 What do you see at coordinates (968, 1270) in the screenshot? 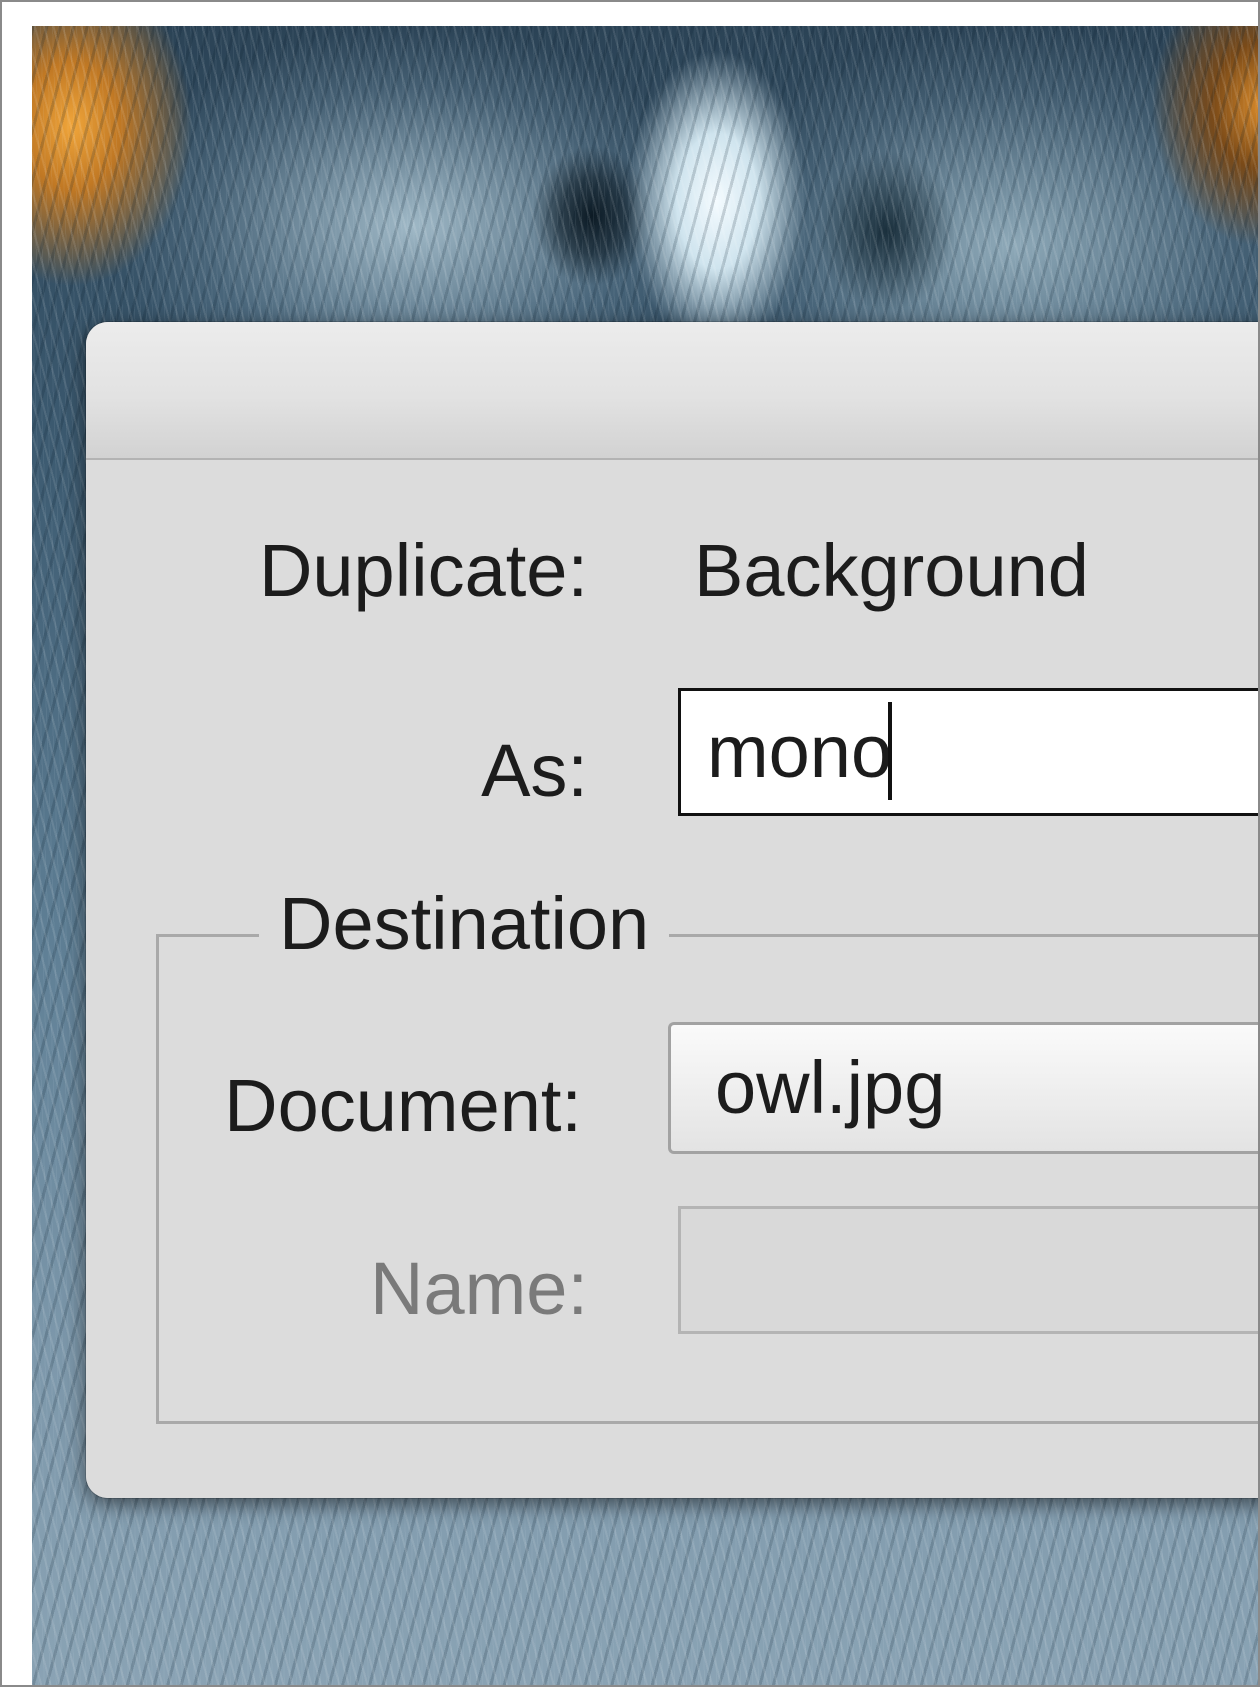
I see `name-input-disabled` at bounding box center [968, 1270].